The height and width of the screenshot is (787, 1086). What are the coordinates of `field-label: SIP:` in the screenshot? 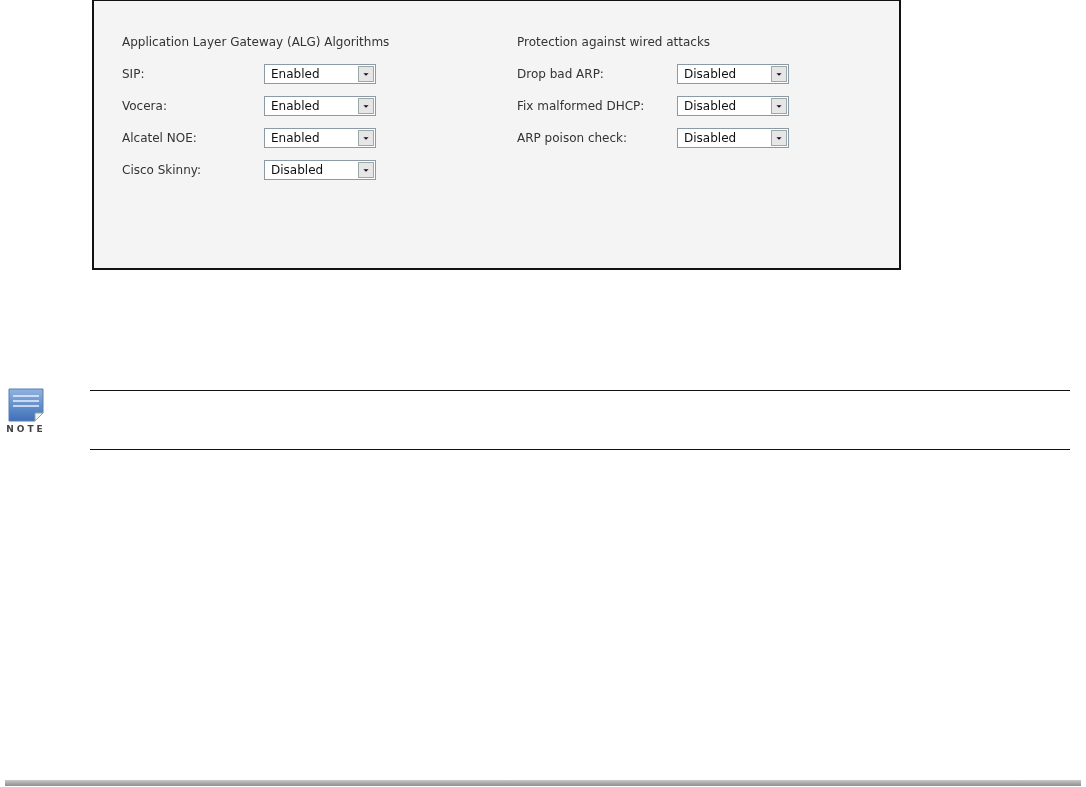 It's located at (134, 74).